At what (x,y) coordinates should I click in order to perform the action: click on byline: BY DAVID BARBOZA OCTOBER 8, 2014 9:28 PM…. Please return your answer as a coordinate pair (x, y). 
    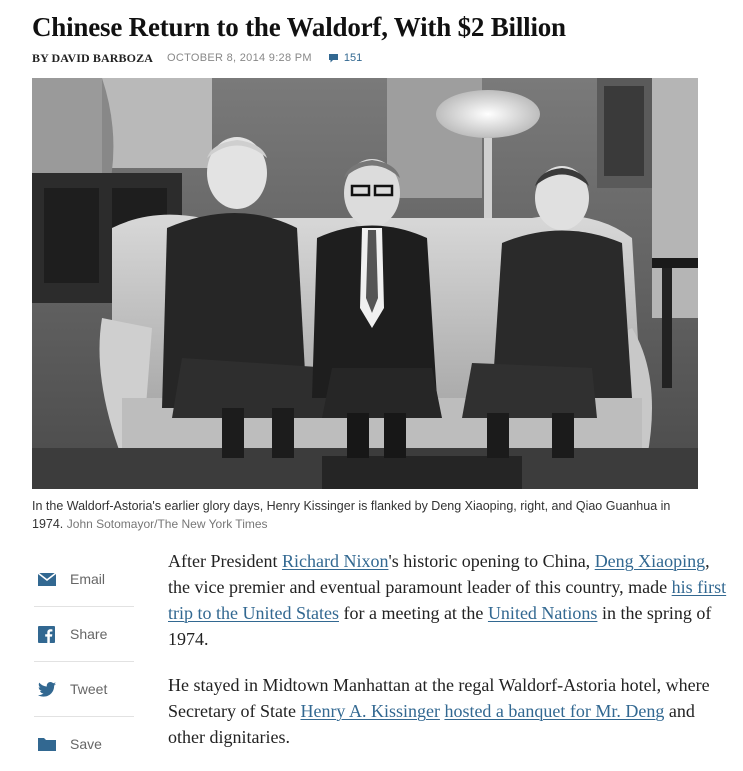
    Looking at the image, I should click on (197, 58).